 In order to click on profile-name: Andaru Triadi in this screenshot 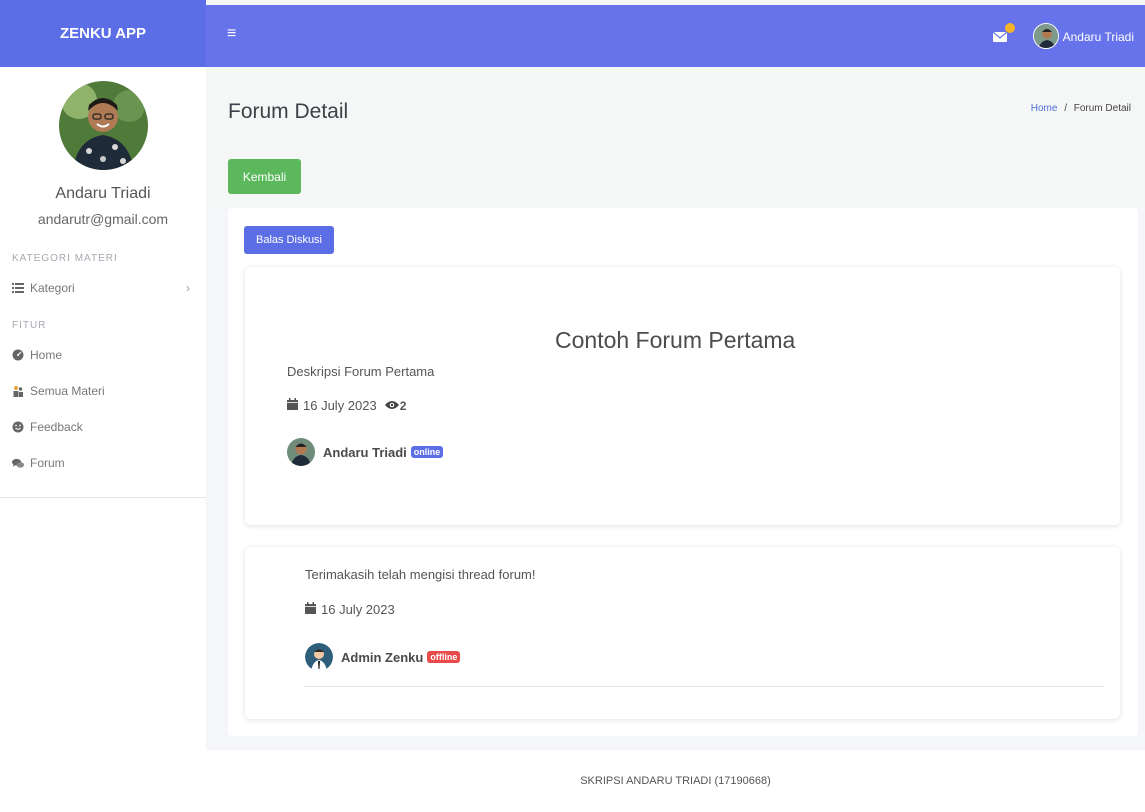, I will do `click(103, 193)`.